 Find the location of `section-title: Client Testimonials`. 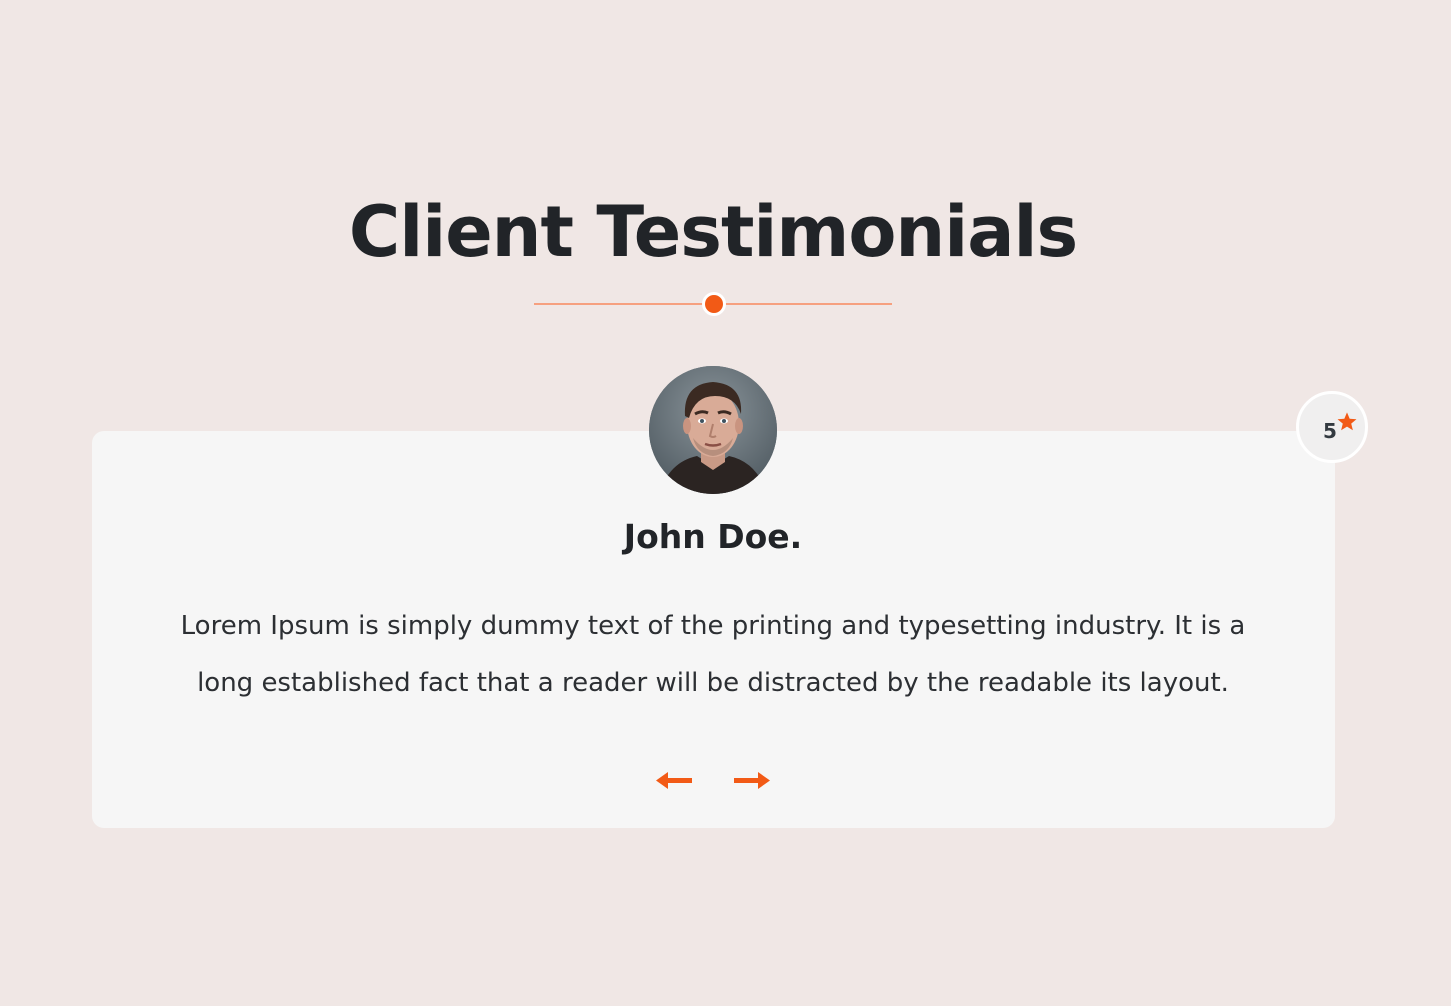

section-title: Client Testimonials is located at coordinates (713, 232).